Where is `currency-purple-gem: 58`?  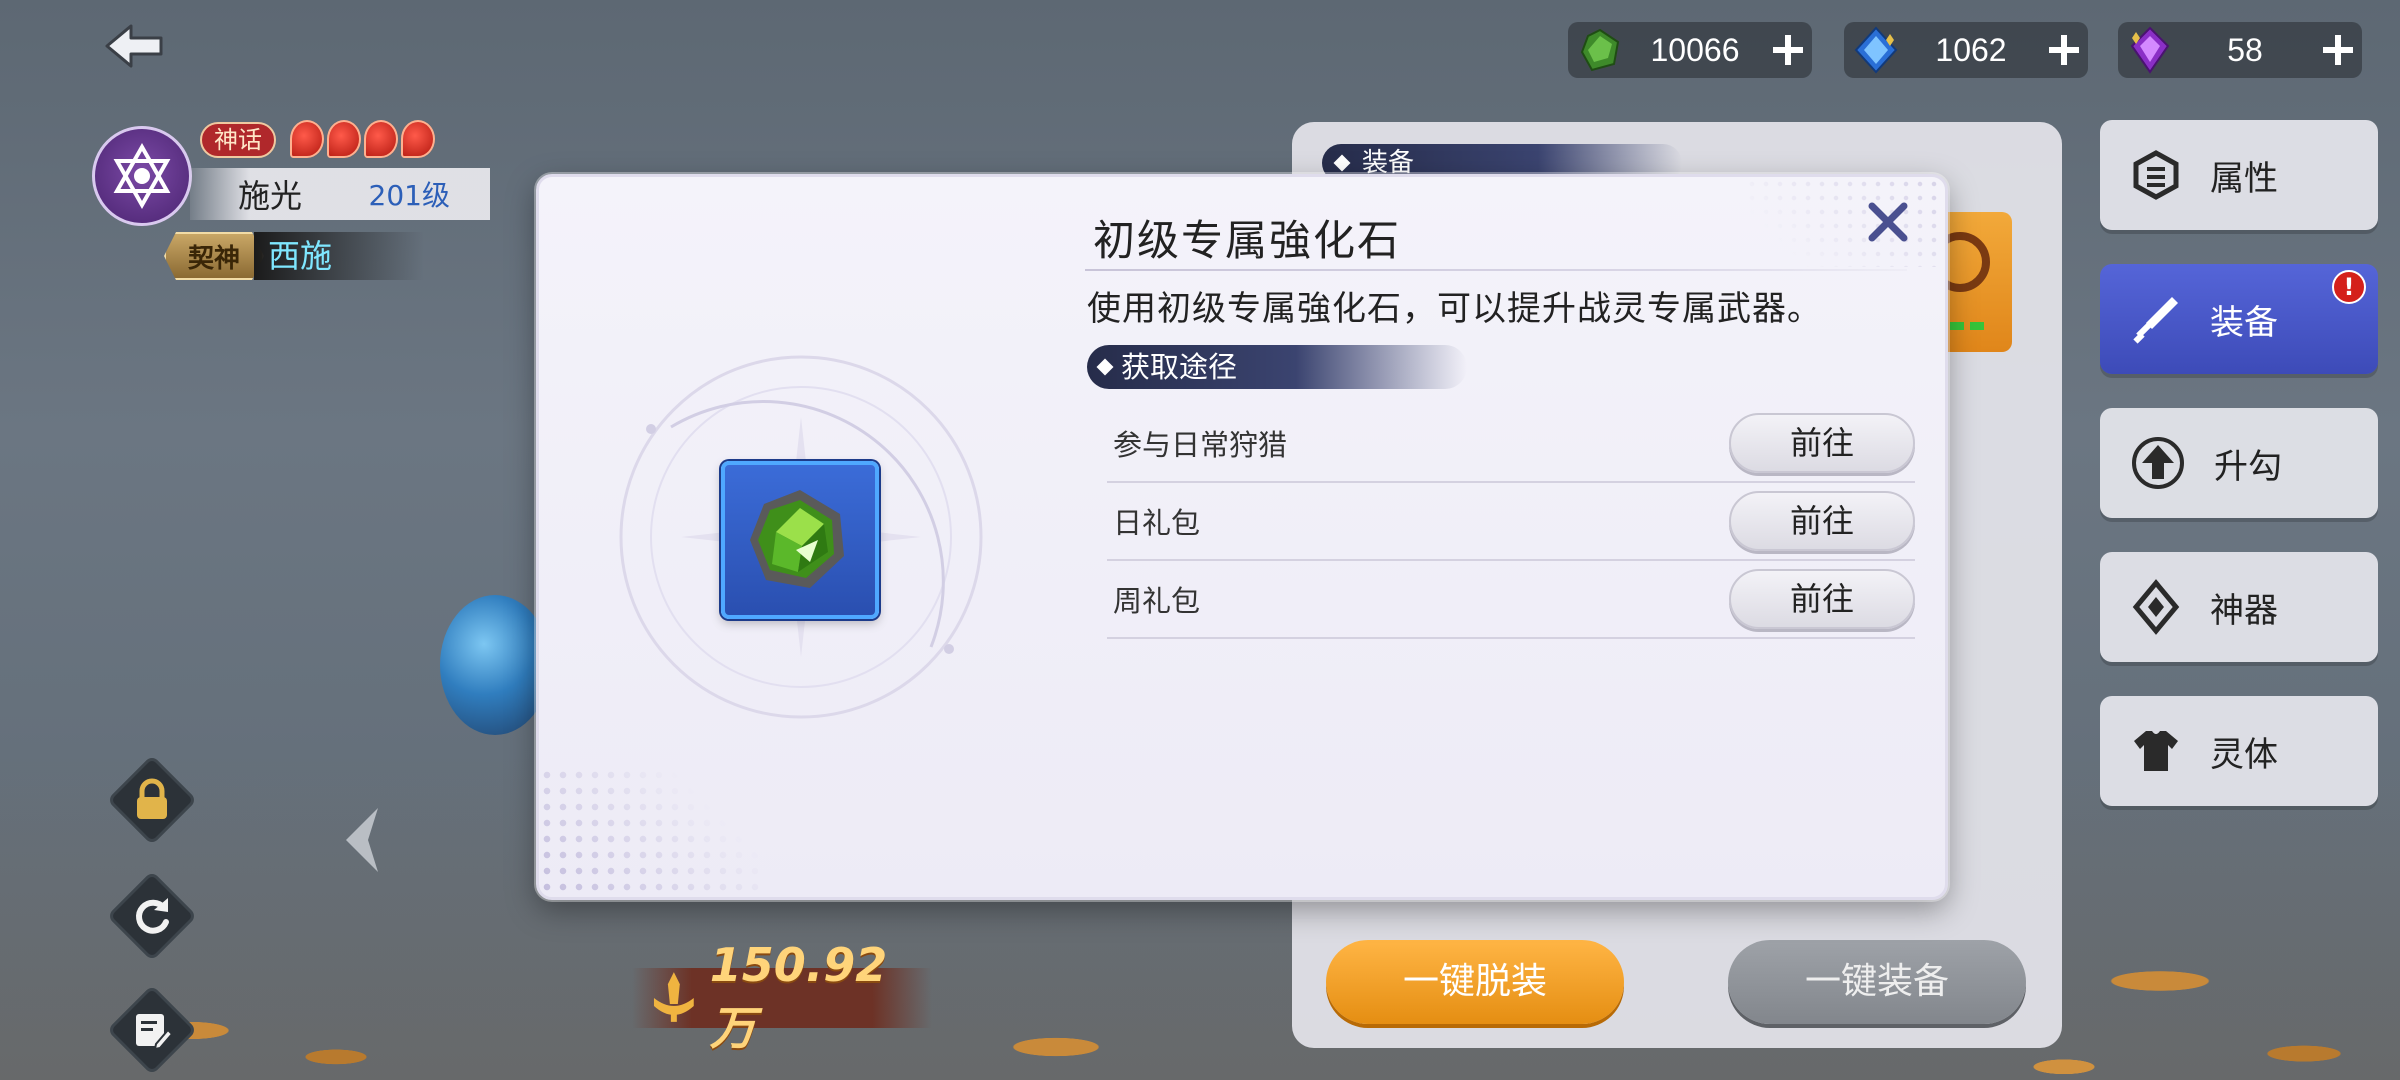
currency-purple-gem: 58 is located at coordinates (2240, 50).